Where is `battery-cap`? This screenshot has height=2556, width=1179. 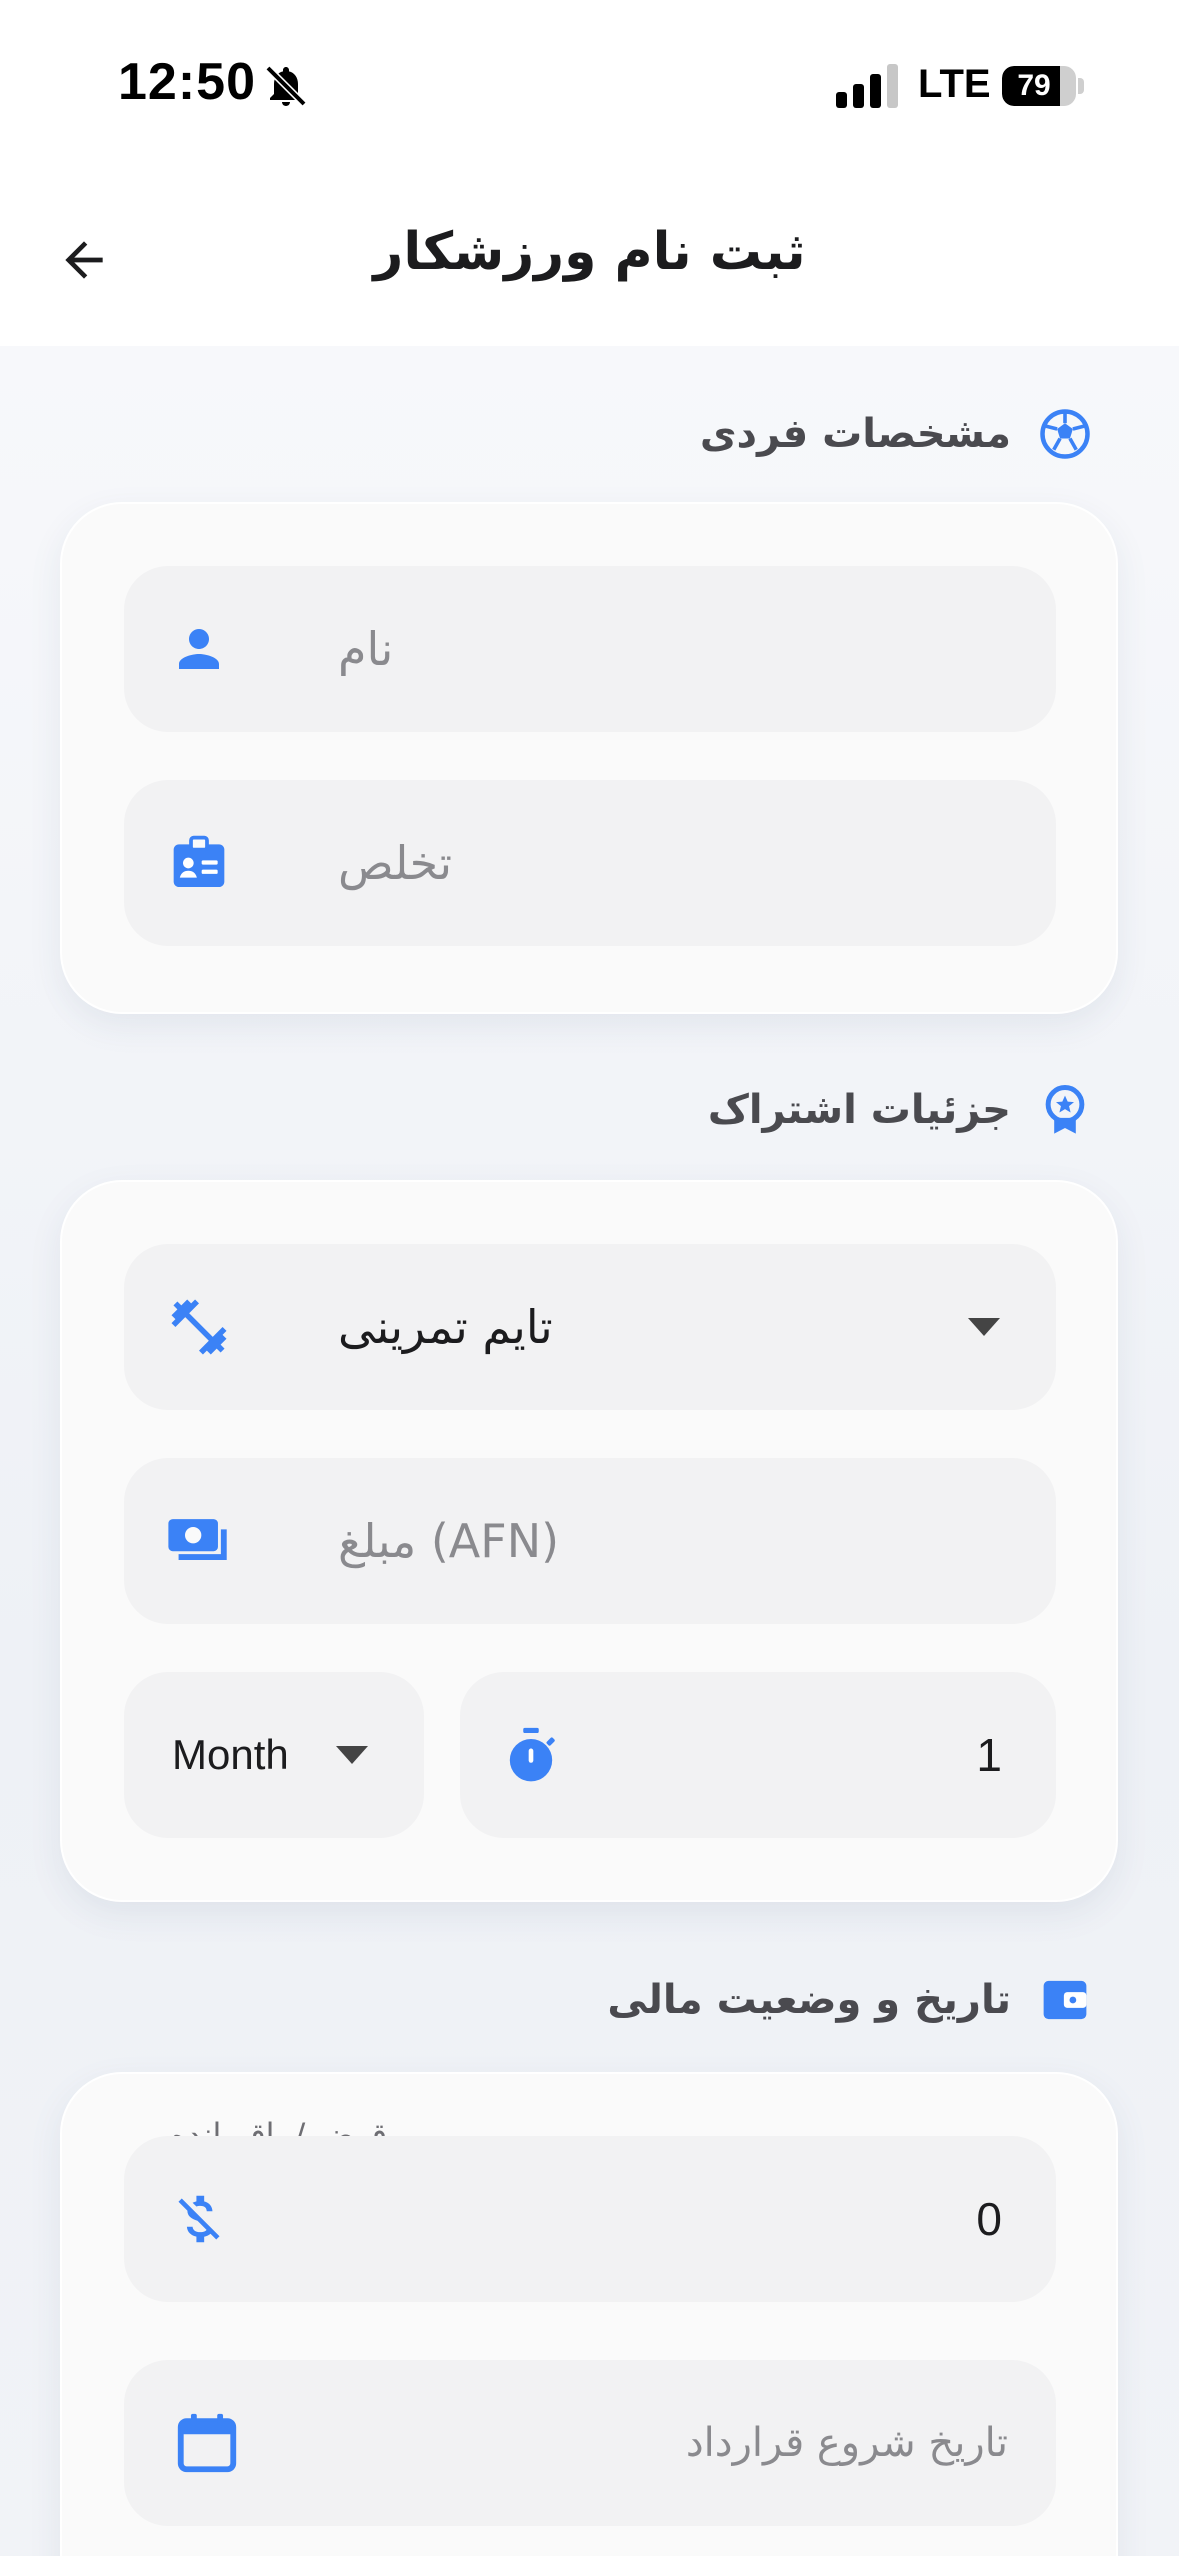
battery-cap is located at coordinates (1081, 86).